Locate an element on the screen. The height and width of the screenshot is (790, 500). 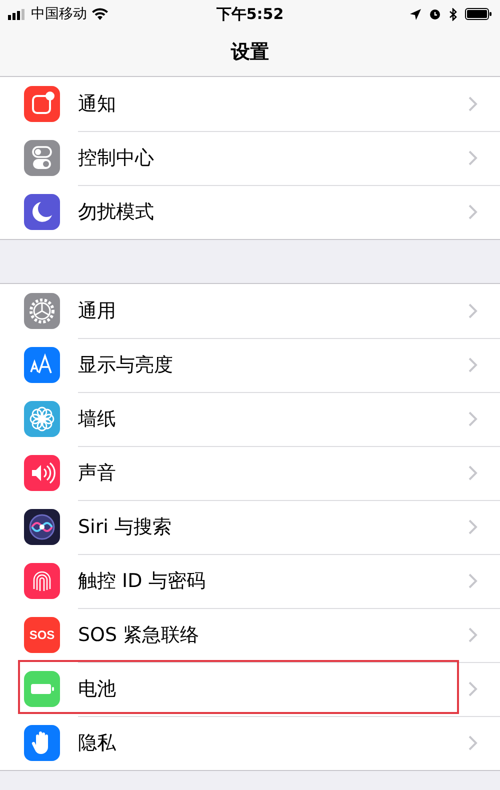
bluetooth-icon is located at coordinates (453, 14).